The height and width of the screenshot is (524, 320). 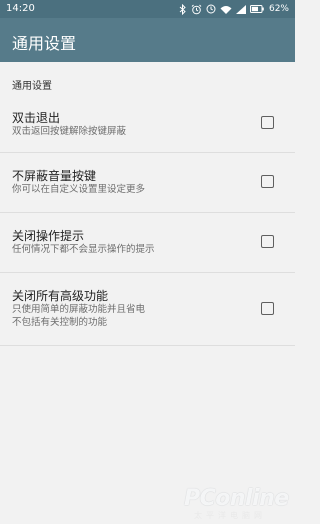 What do you see at coordinates (196, 9) in the screenshot?
I see `alarm-icon` at bounding box center [196, 9].